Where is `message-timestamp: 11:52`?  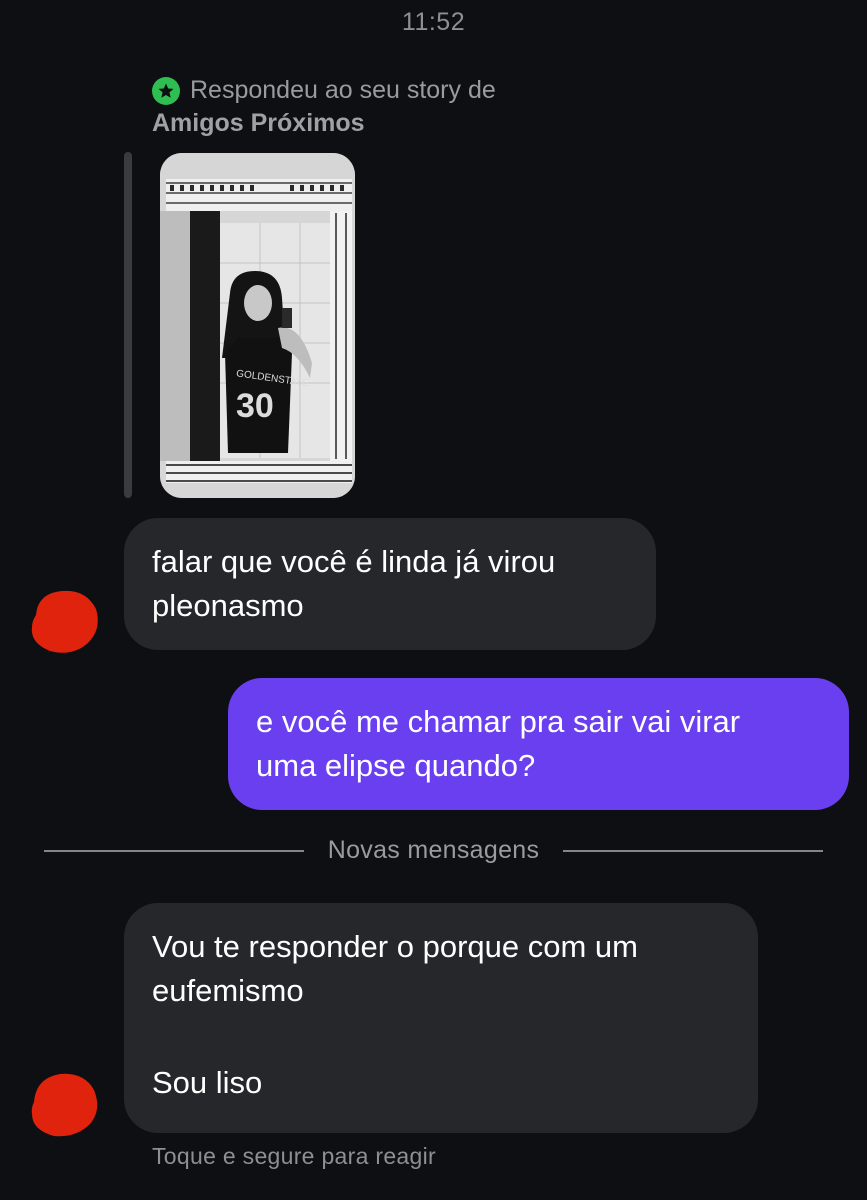
message-timestamp: 11:52 is located at coordinates (433, 22).